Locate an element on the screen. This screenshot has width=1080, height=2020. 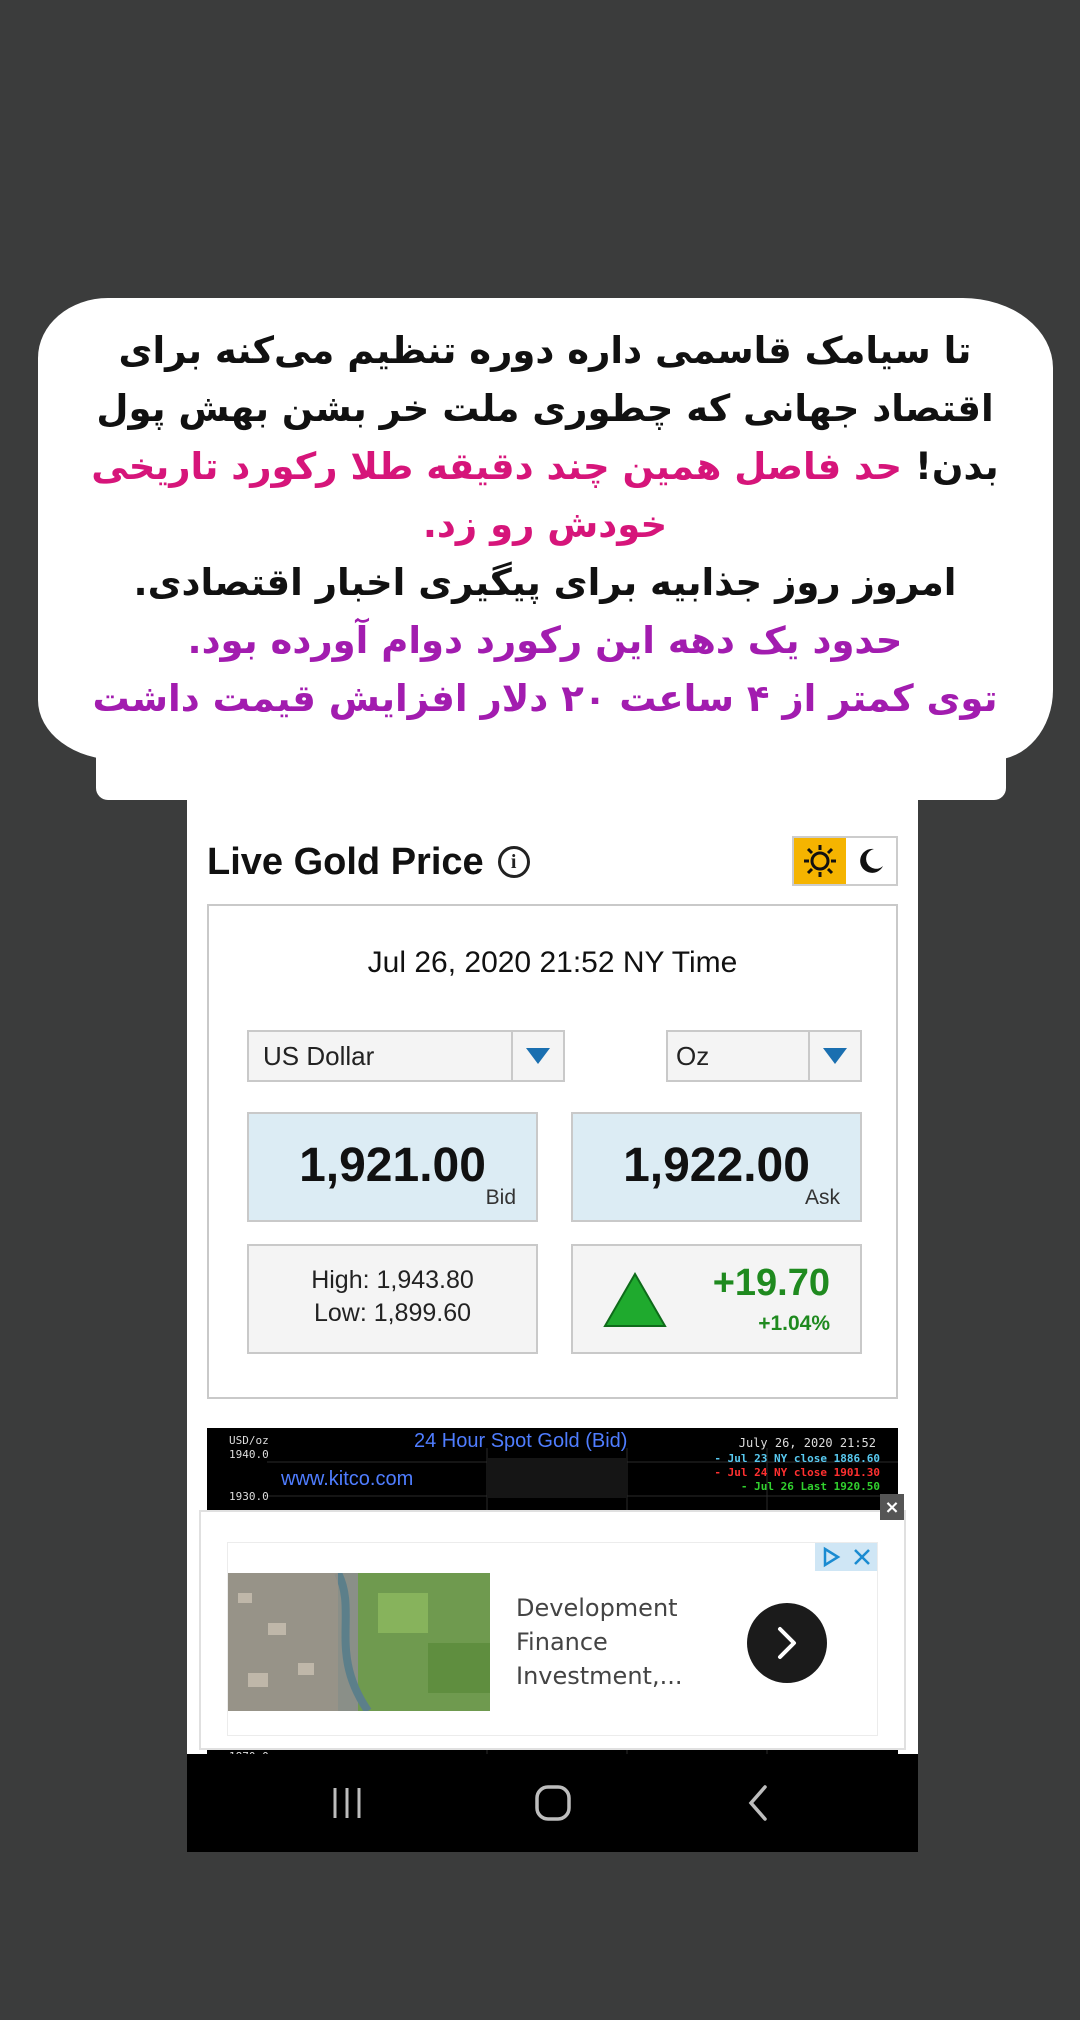
price-change-percent: +1.04% is located at coordinates (794, 1323).